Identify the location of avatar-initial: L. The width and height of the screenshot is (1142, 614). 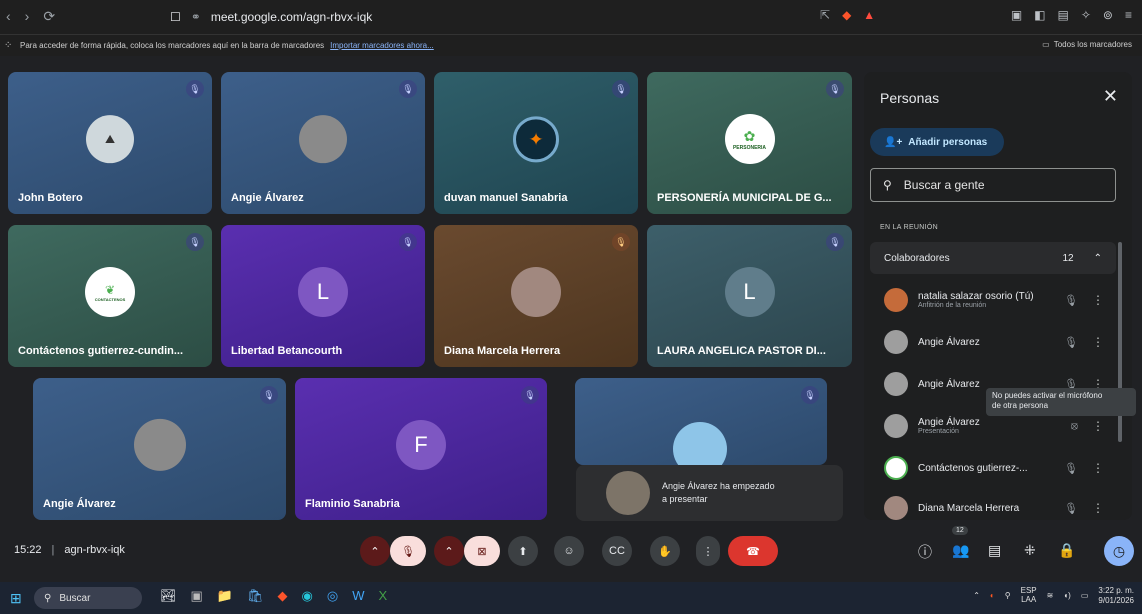
(323, 291).